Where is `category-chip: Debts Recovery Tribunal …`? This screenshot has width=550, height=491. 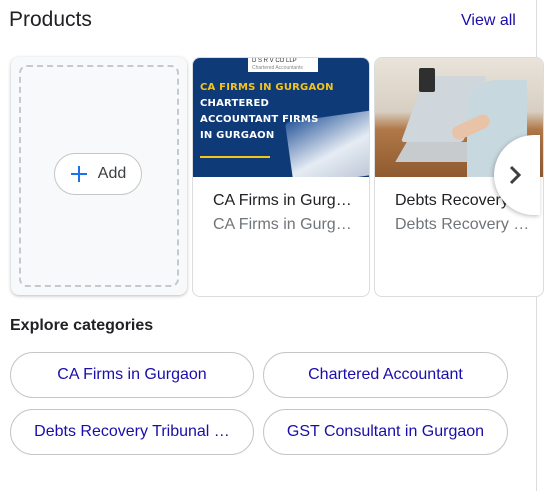 category-chip: Debts Recovery Tribunal … is located at coordinates (132, 432).